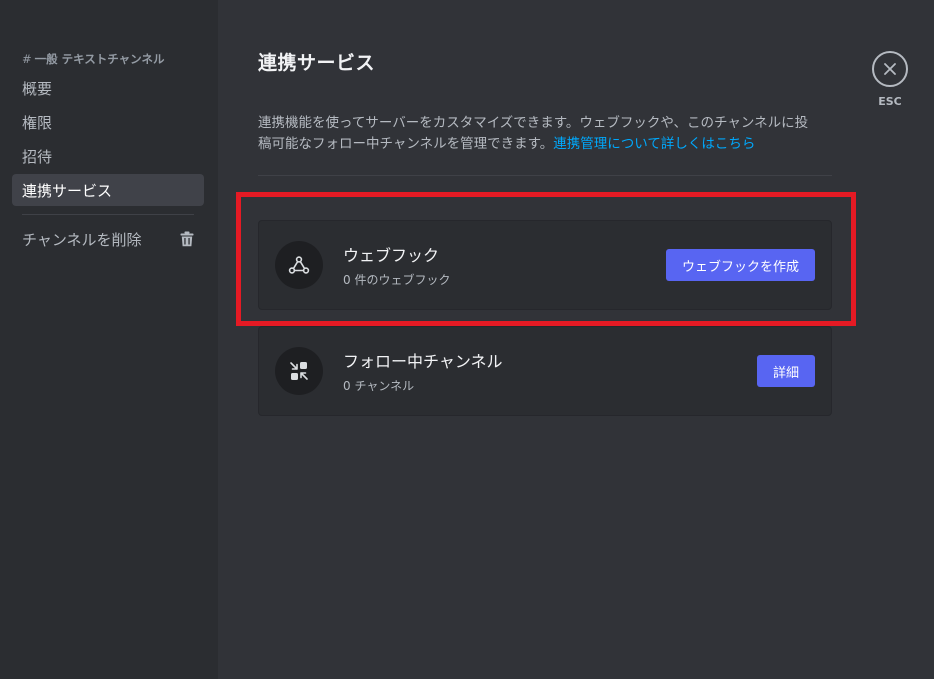 The height and width of the screenshot is (679, 934). What do you see at coordinates (108, 214) in the screenshot?
I see `sidebar-divider` at bounding box center [108, 214].